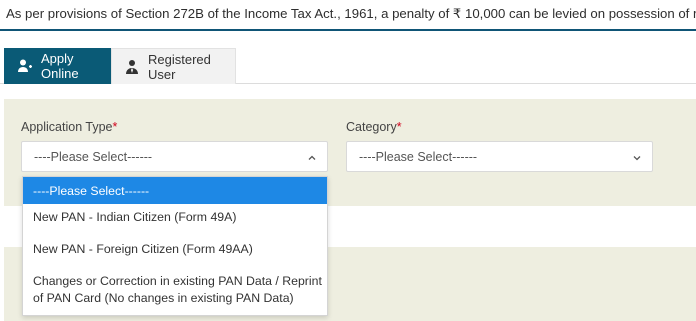 The width and height of the screenshot is (696, 321). I want to click on application-type-label: Application Type*, so click(69, 127).